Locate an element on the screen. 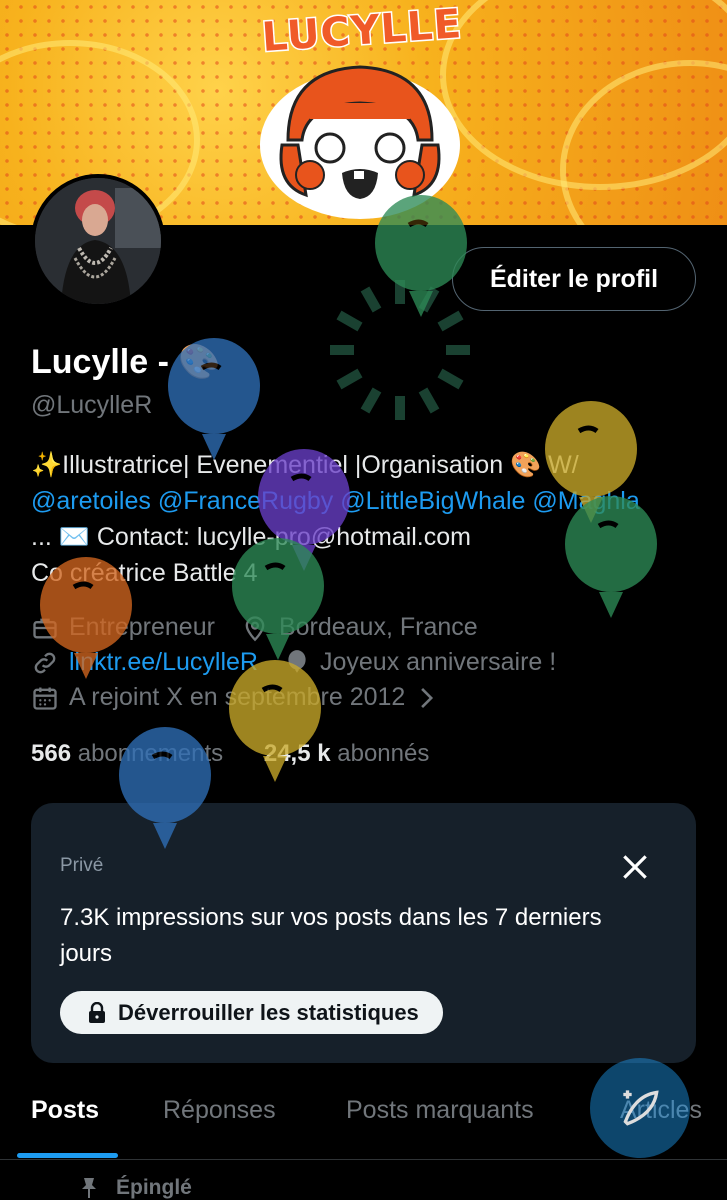 This screenshot has width=727, height=1200. unlock-stats-button: Déverrouiller les statistiques is located at coordinates (251, 1012).